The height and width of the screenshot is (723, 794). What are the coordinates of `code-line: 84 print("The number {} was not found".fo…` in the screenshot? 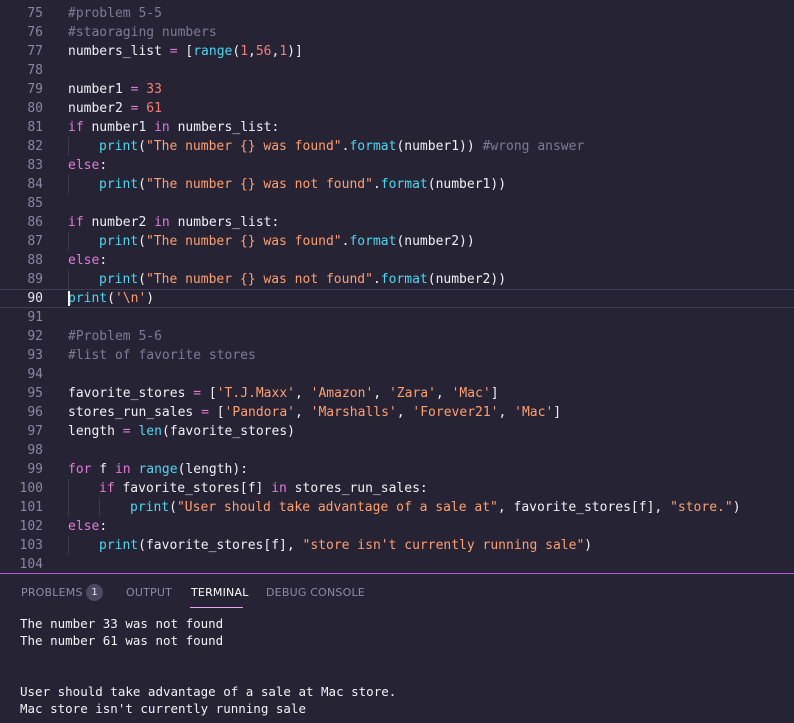 It's located at (397, 184).